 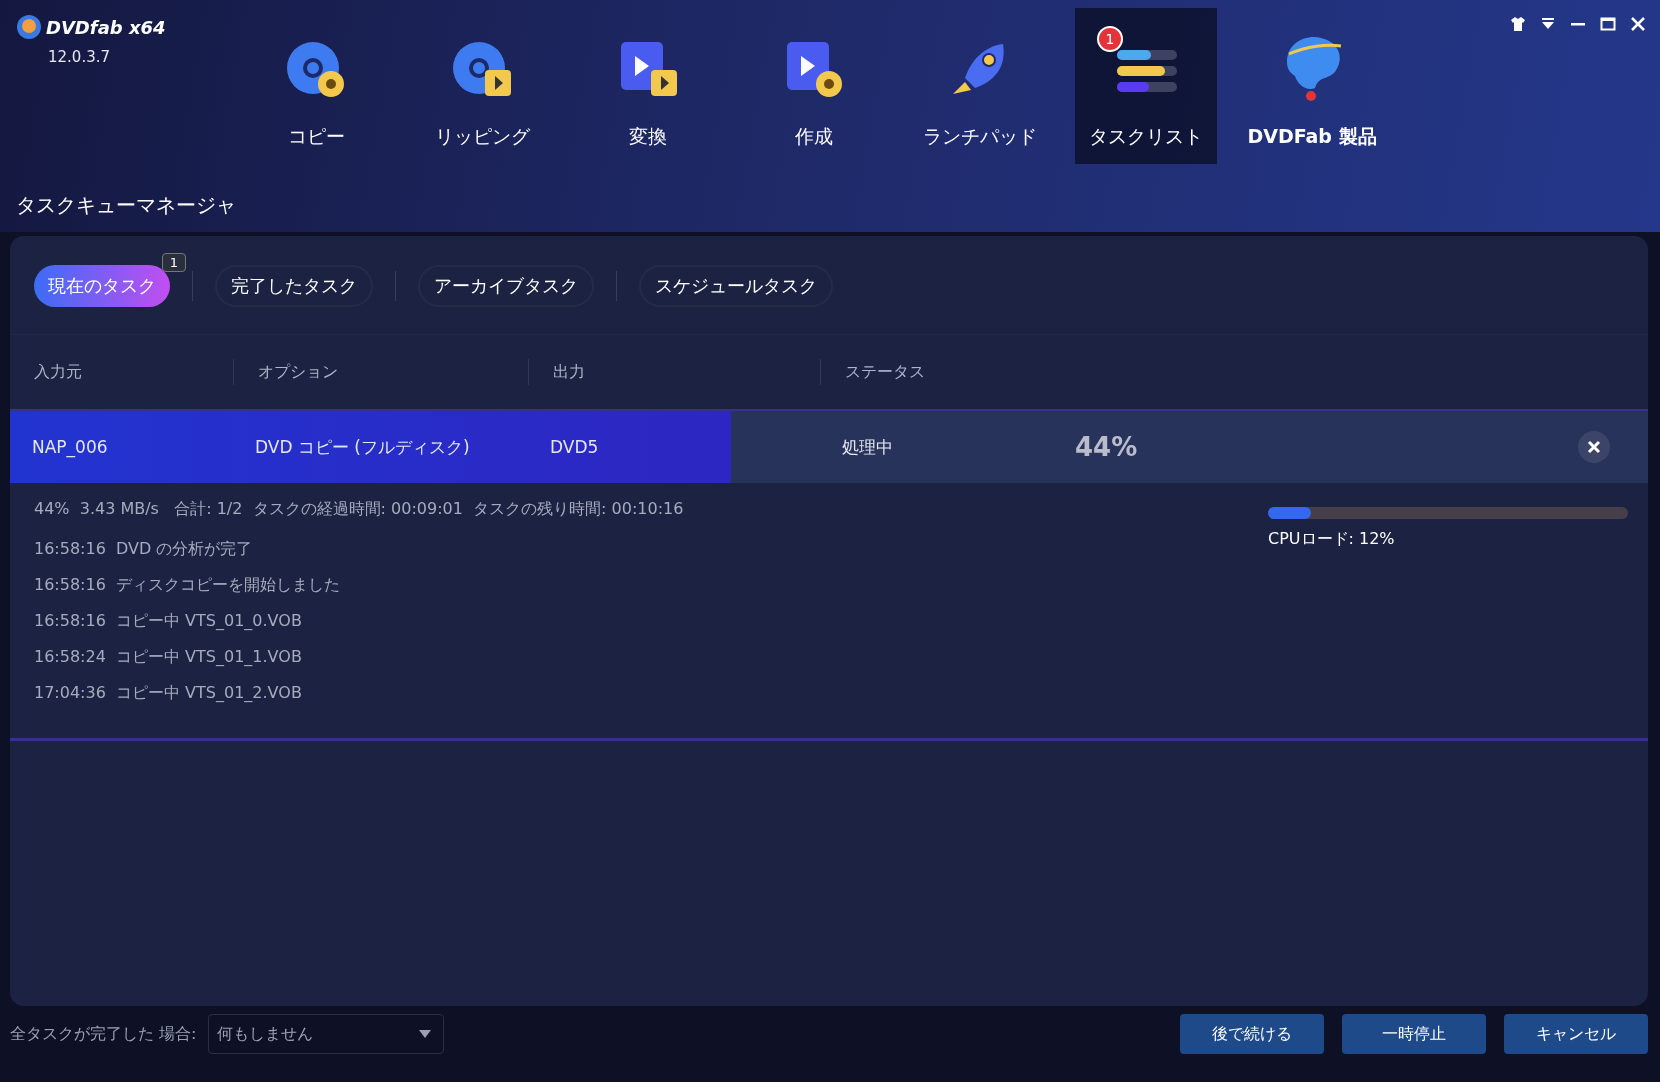 I want to click on table-cell-text: DVD コピー (フルディスク), so click(x=362, y=447).